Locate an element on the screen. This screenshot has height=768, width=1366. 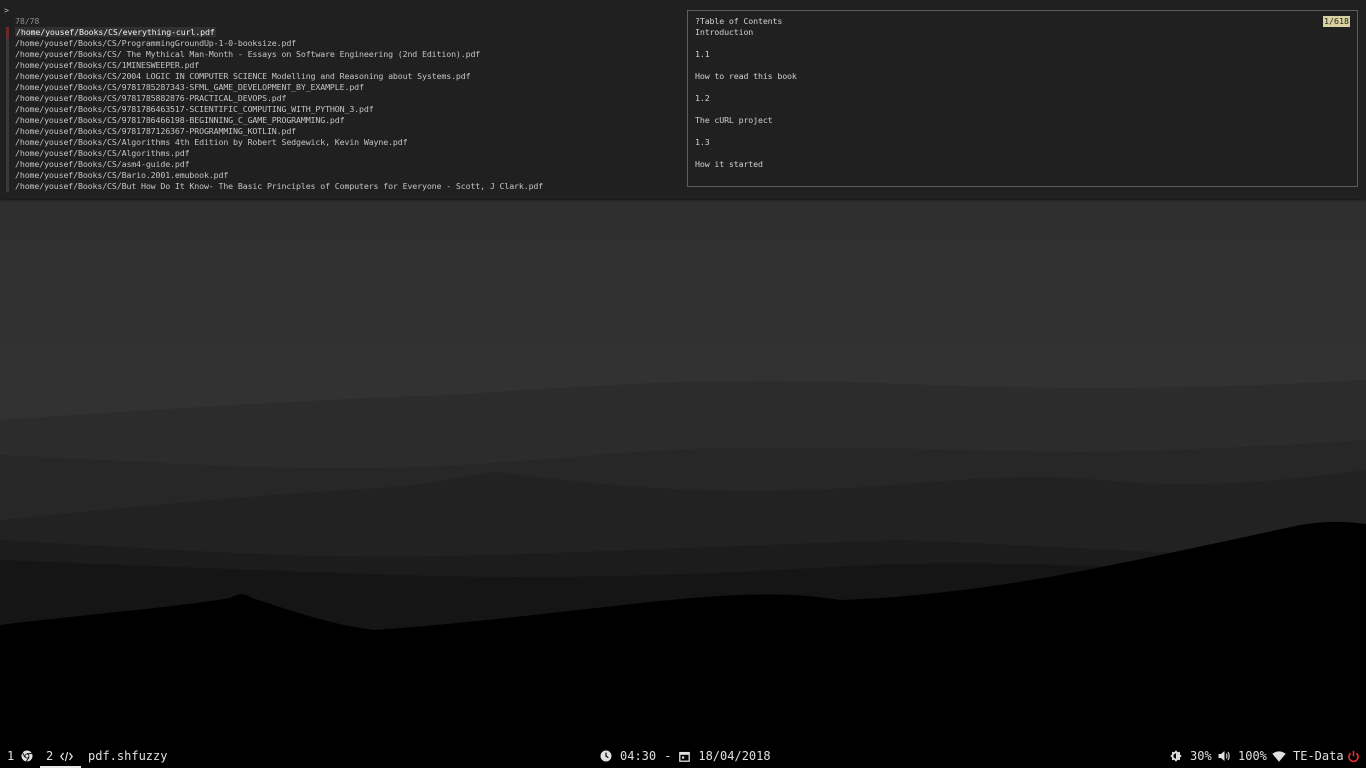
network-module: TE-Data is located at coordinates (1308, 756).